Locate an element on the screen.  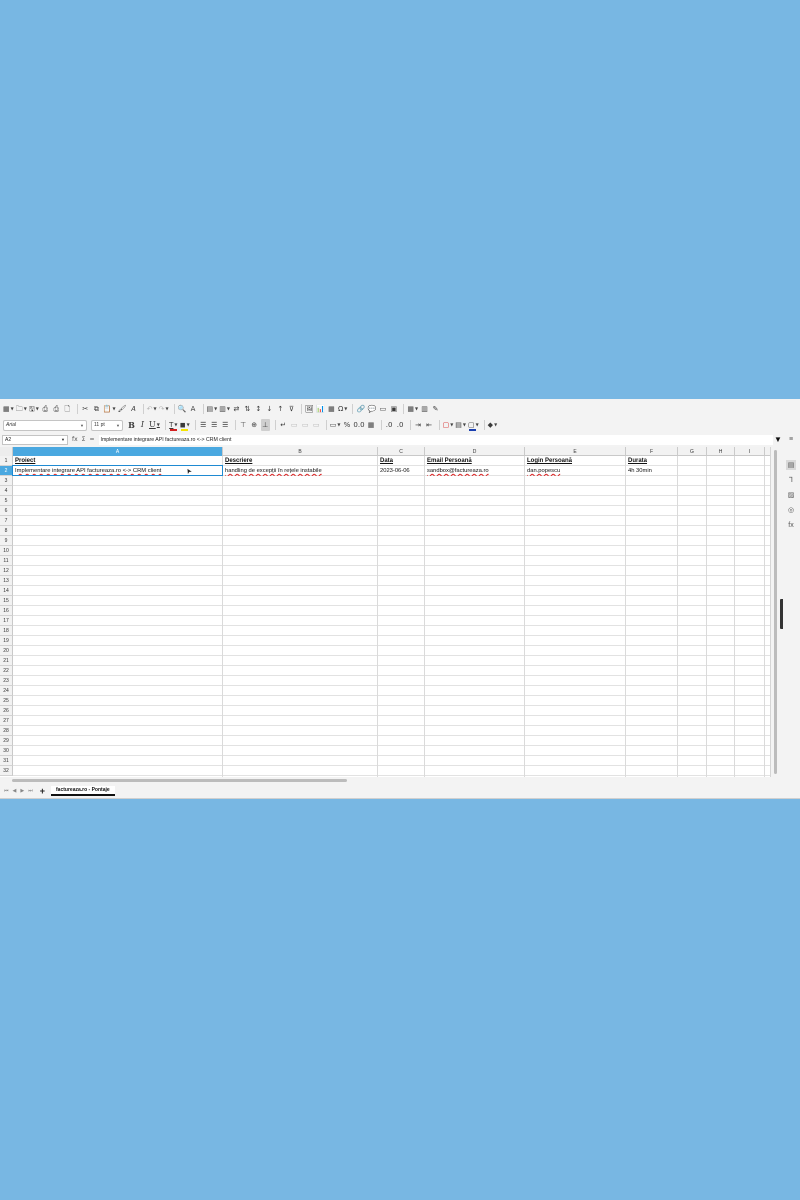
header-cell-c: Data is located at coordinates (401, 461).